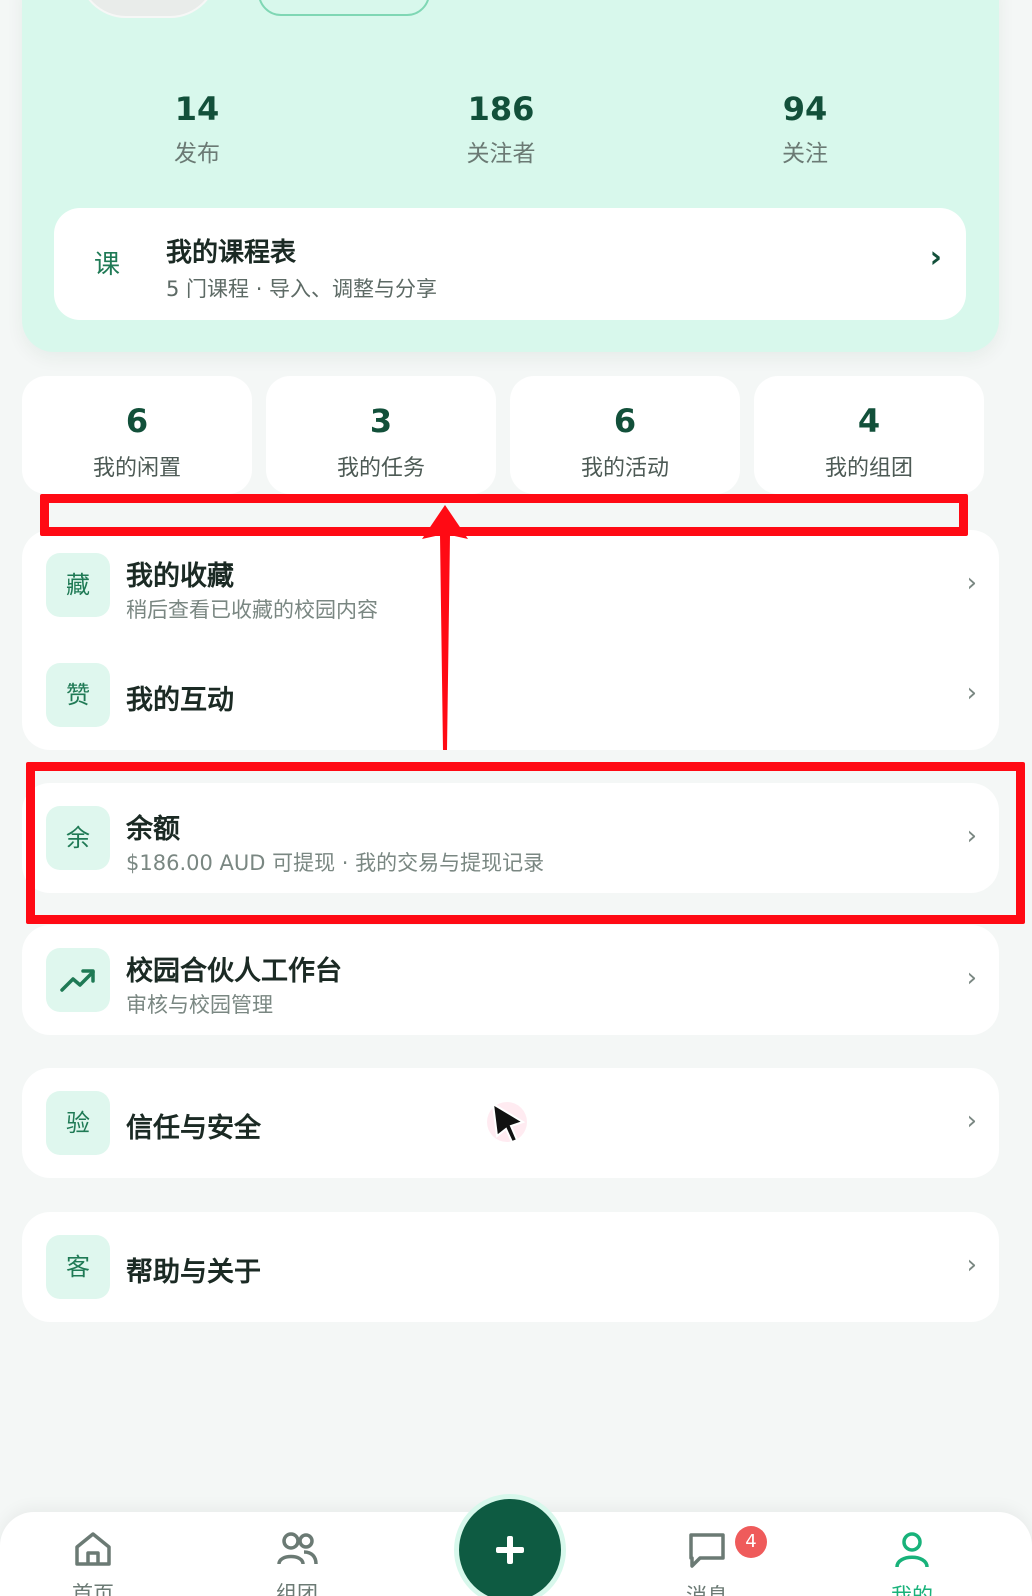  Describe the element at coordinates (445, 627) in the screenshot. I see `annotation-arrow` at that location.